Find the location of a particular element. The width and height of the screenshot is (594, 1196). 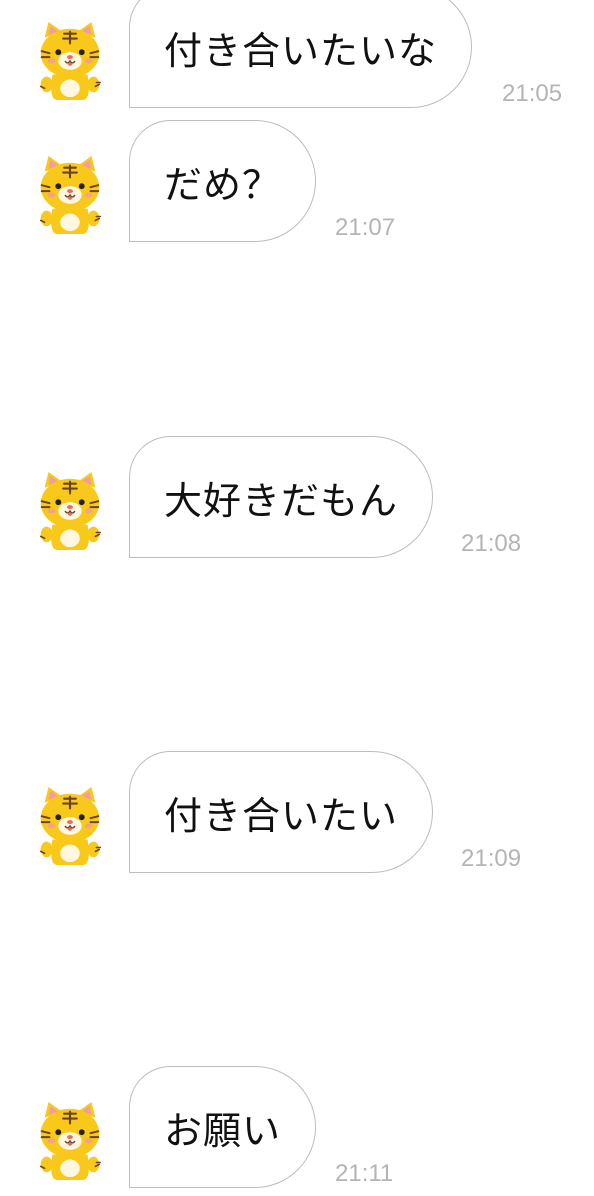

message-row: 付き合いたい 21:09 is located at coordinates (297, 816).